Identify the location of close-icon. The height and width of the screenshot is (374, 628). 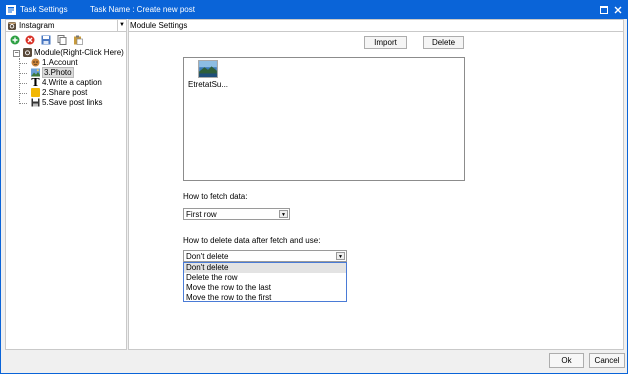
(618, 10).